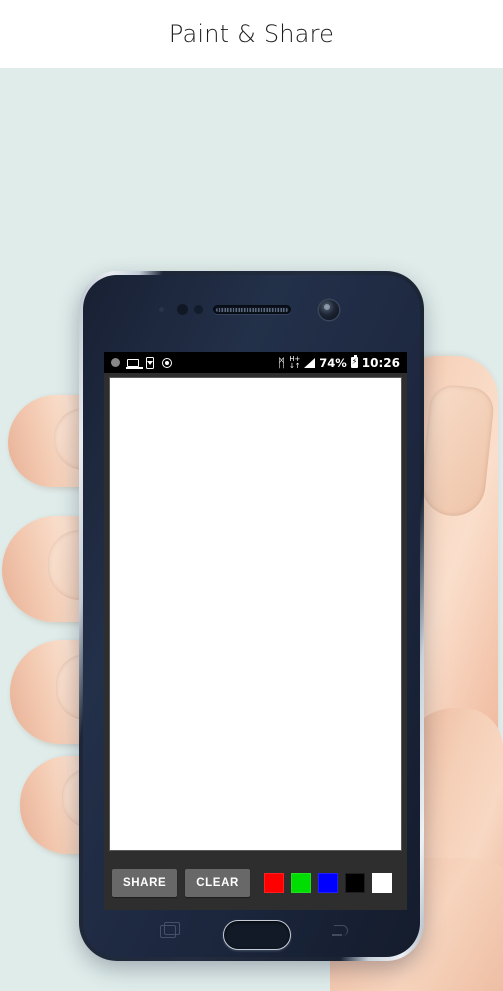 The width and height of the screenshot is (503, 991). I want to click on phone-download-icon, so click(150, 362).